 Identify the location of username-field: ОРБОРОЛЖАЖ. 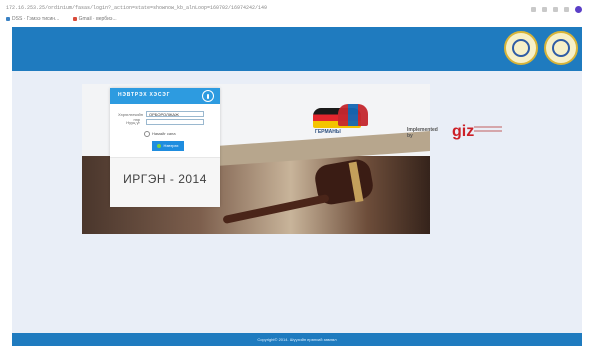
(175, 114).